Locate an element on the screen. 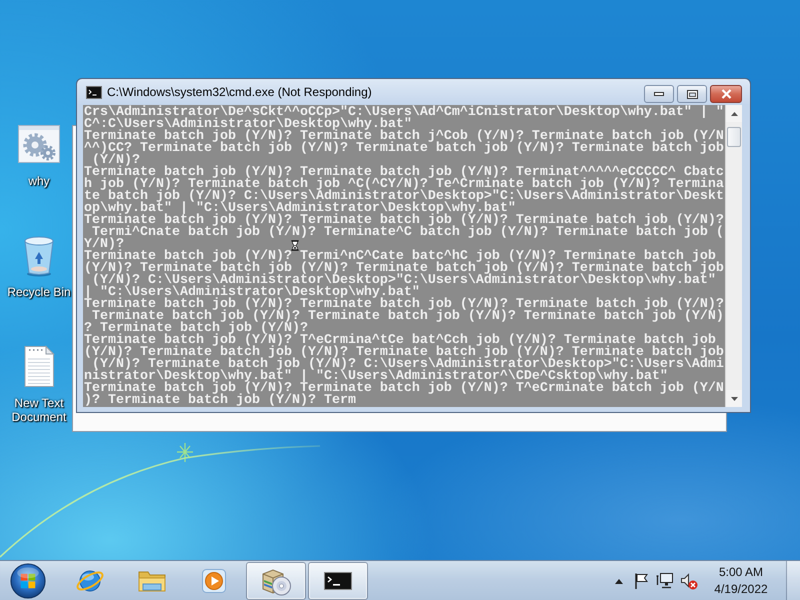  console-line: Termi^Cnate batch job (Y/N)? Terminate^C batch job (Y/N)? Terminate batch job ( is located at coordinates (408, 233).